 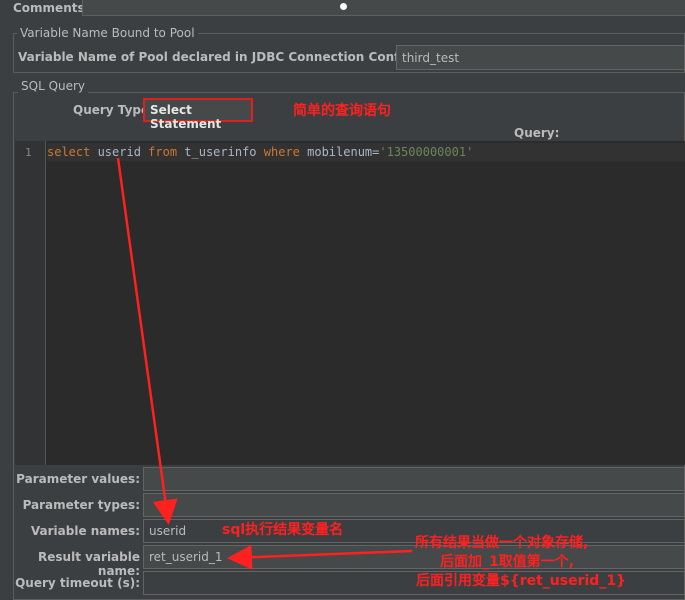 What do you see at coordinates (28, 152) in the screenshot?
I see `line-number: 1` at bounding box center [28, 152].